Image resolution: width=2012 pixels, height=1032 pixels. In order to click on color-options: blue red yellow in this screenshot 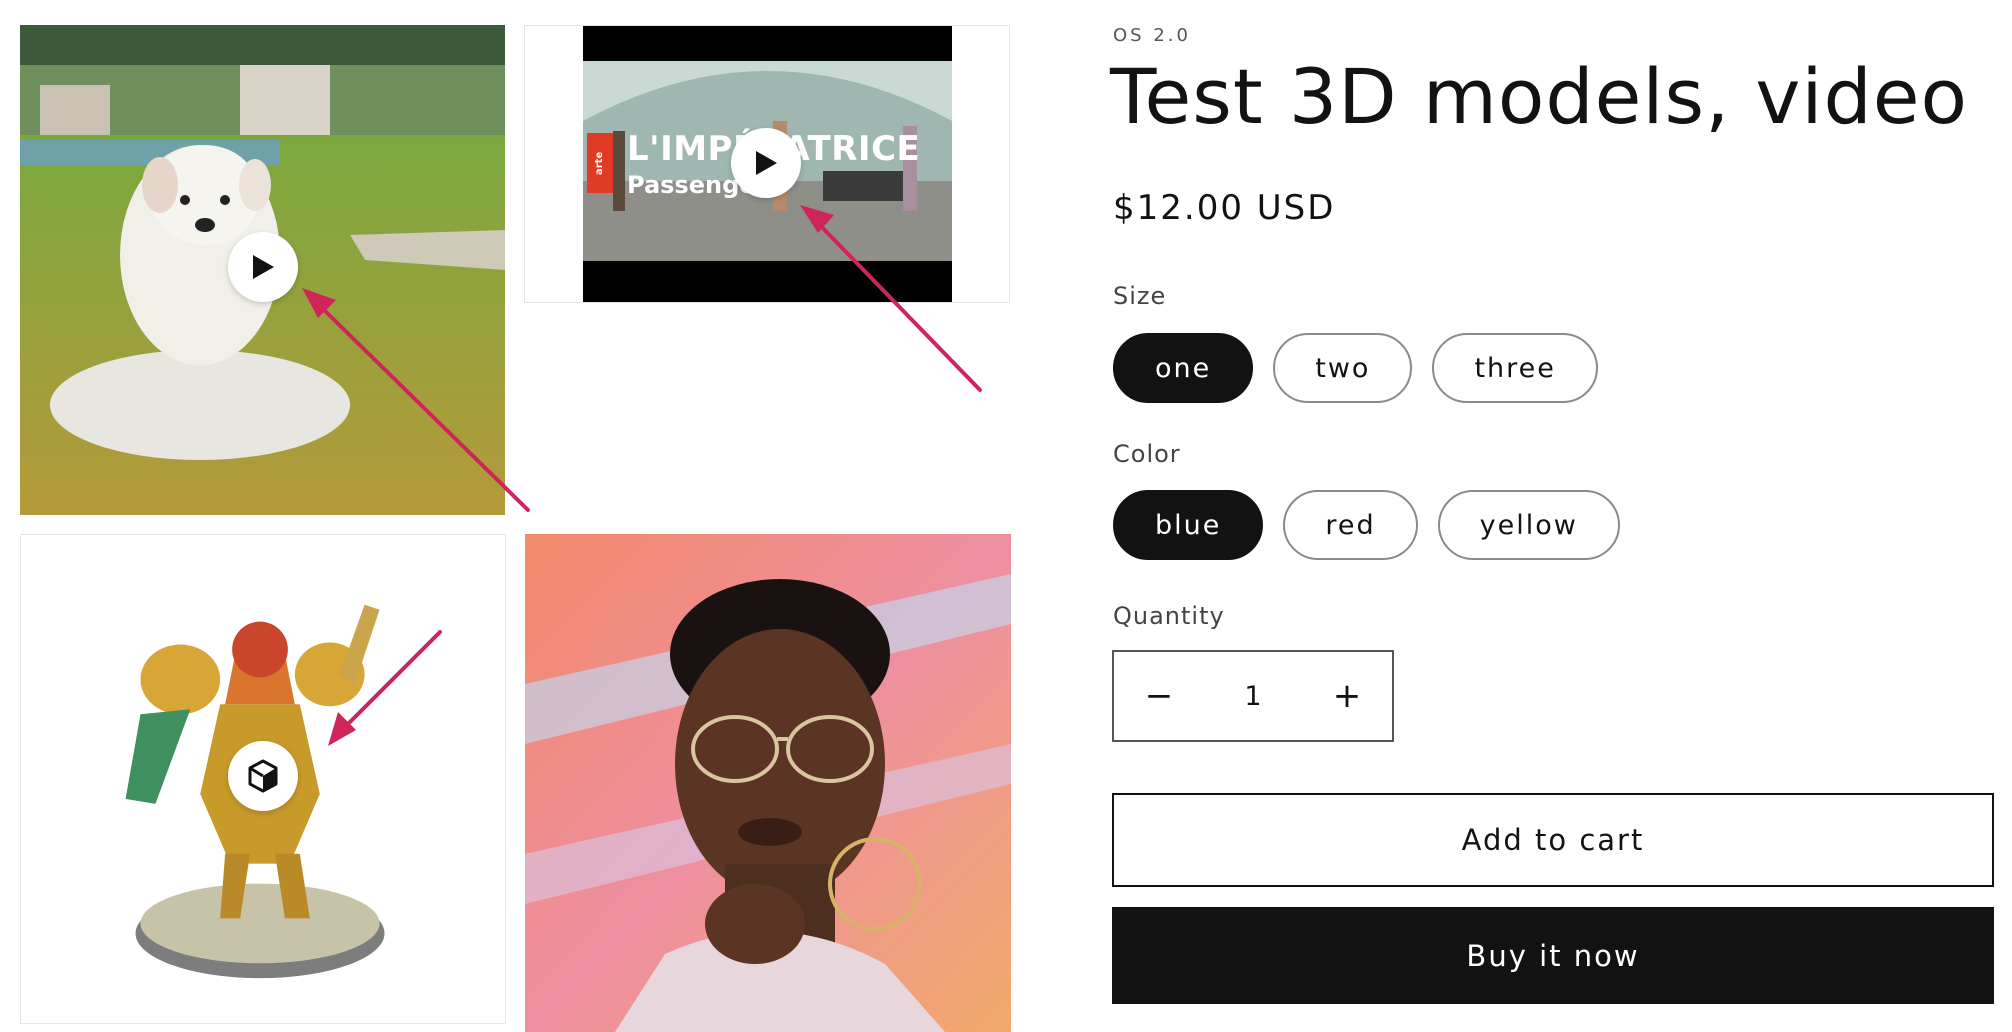, I will do `click(1366, 525)`.